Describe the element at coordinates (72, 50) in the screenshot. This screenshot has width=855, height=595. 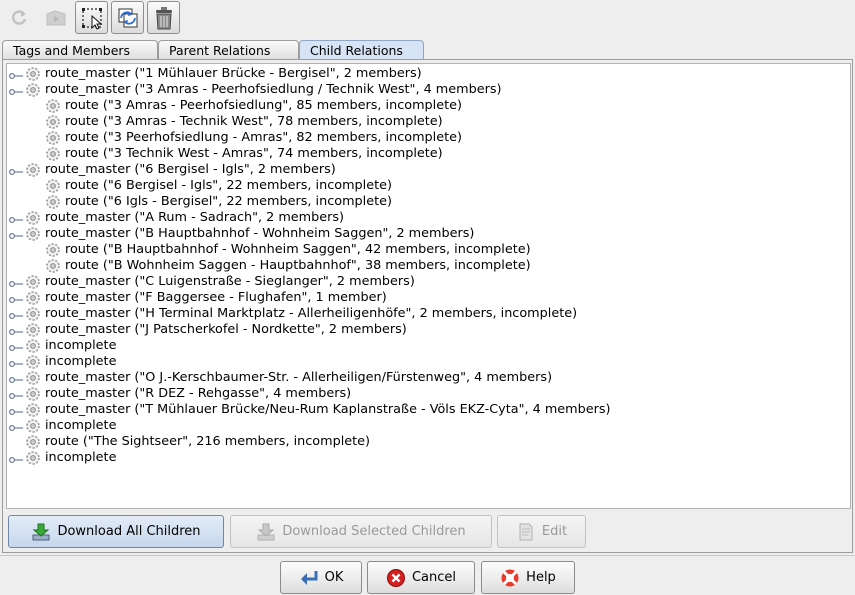
I see `tab-label: Tags and Members` at that location.